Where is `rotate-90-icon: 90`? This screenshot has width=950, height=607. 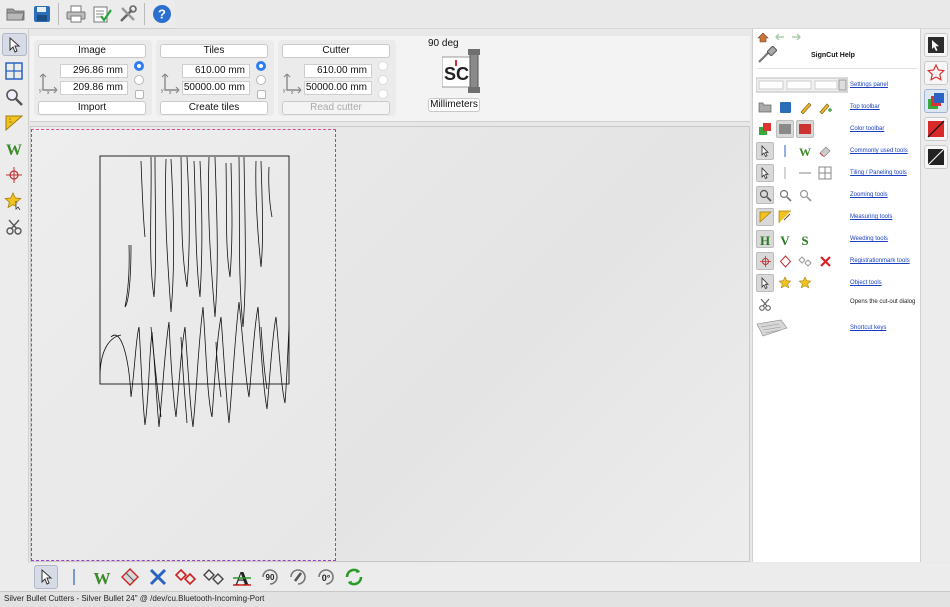
rotate-90-icon: 90 is located at coordinates (270, 577).